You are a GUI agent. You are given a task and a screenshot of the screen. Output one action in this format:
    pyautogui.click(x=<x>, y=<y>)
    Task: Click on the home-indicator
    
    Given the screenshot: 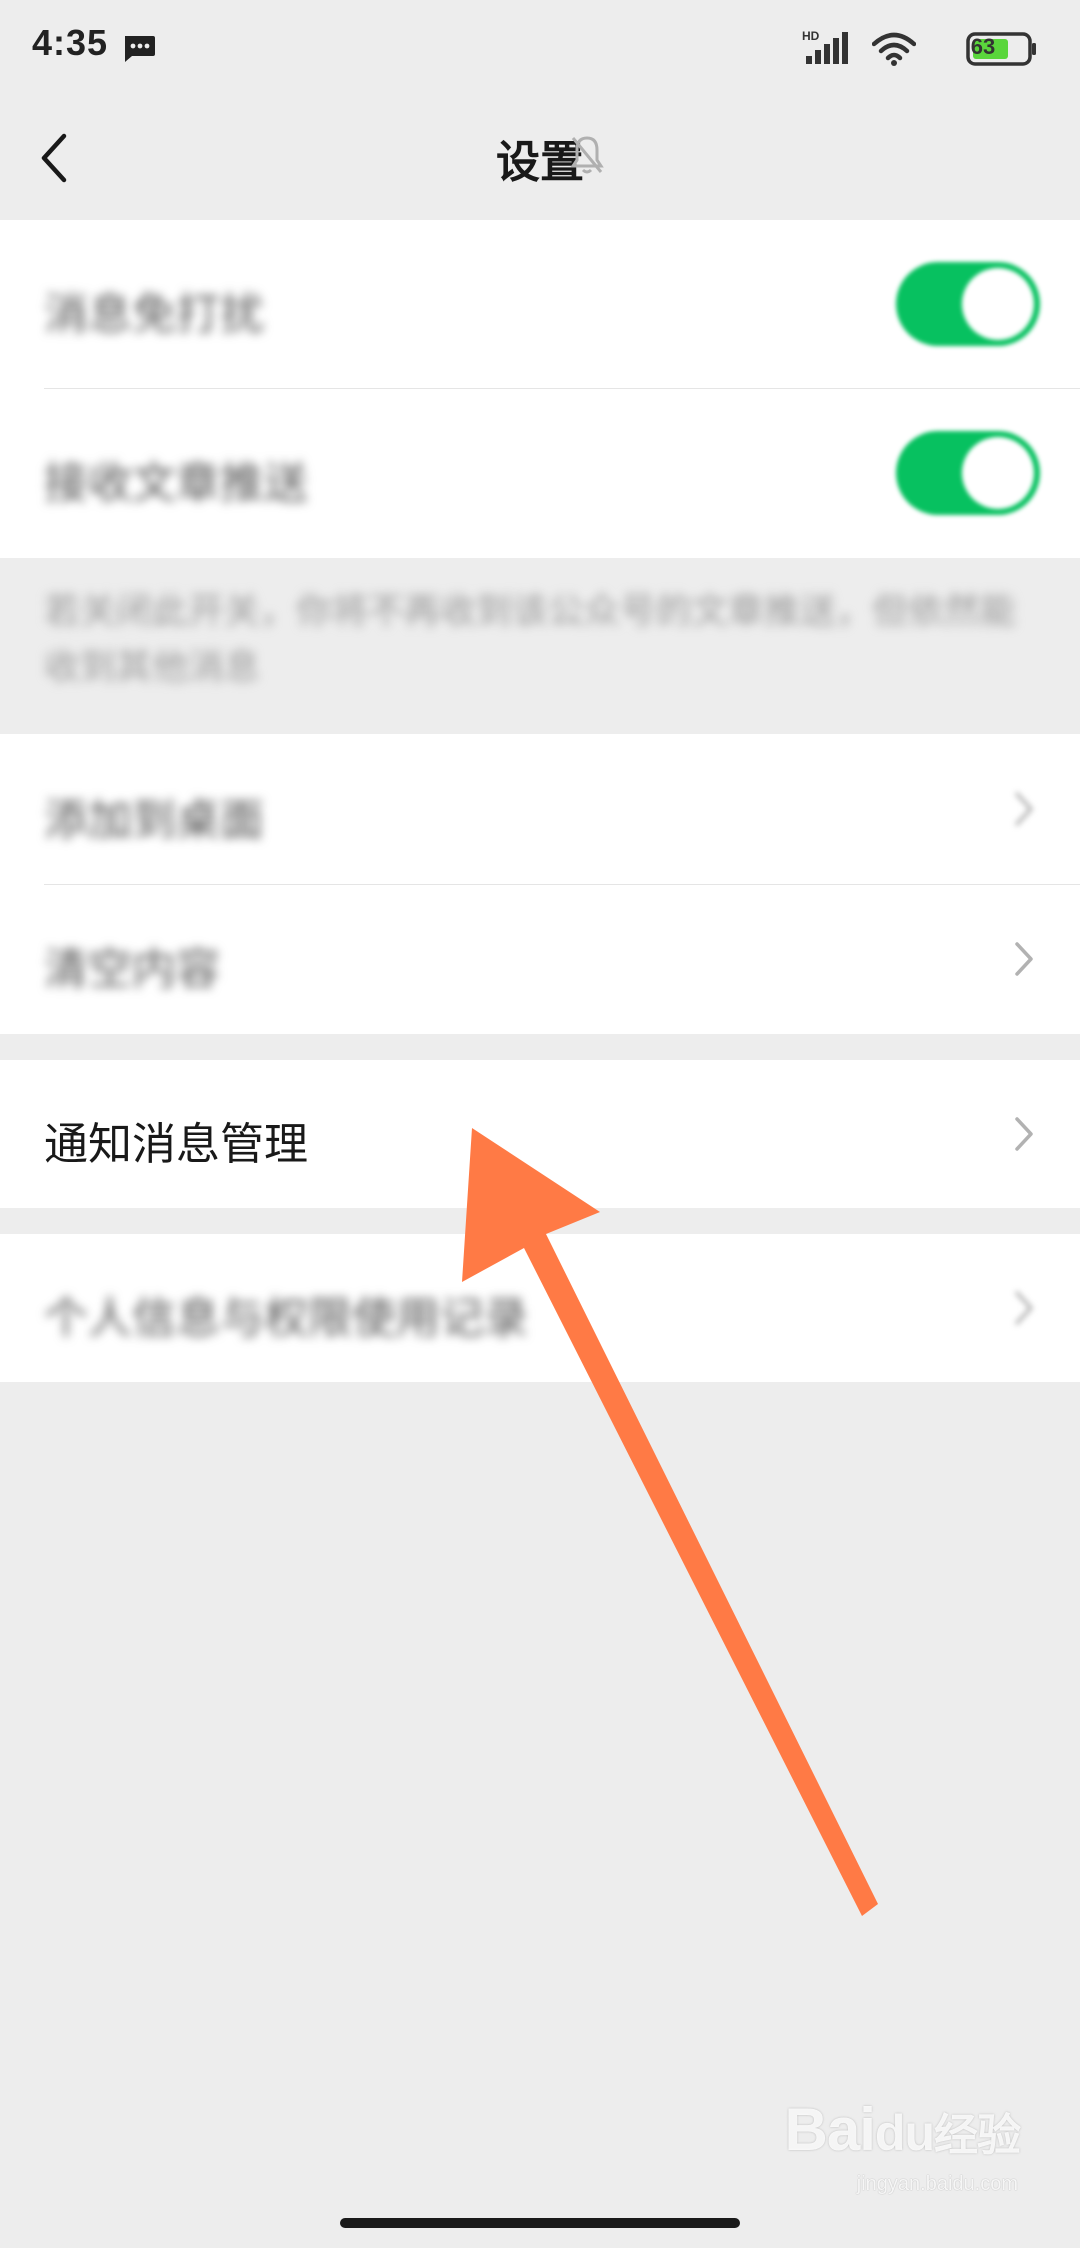 What is the action you would take?
    pyautogui.click(x=540, y=2223)
    